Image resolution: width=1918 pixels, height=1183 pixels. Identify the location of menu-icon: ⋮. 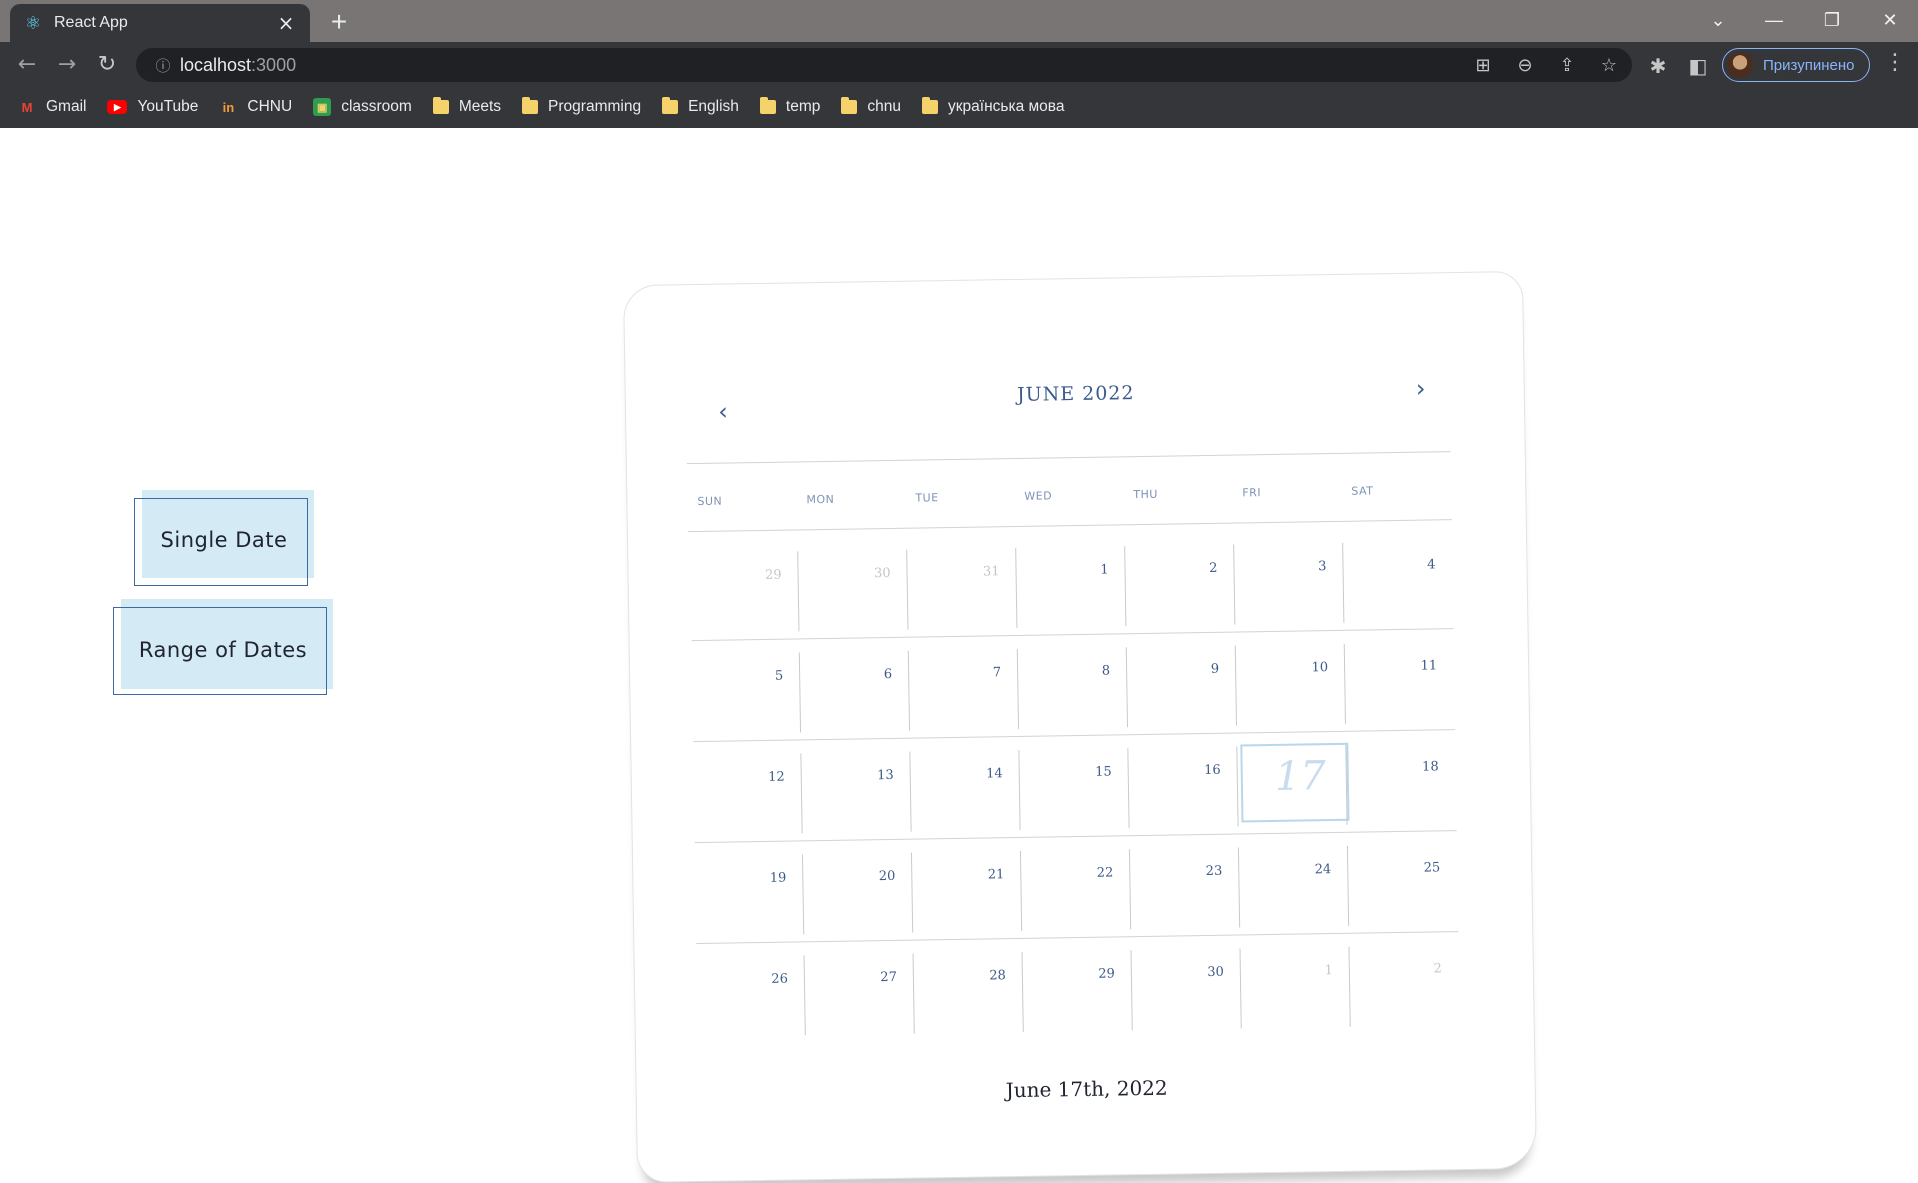
(1895, 62).